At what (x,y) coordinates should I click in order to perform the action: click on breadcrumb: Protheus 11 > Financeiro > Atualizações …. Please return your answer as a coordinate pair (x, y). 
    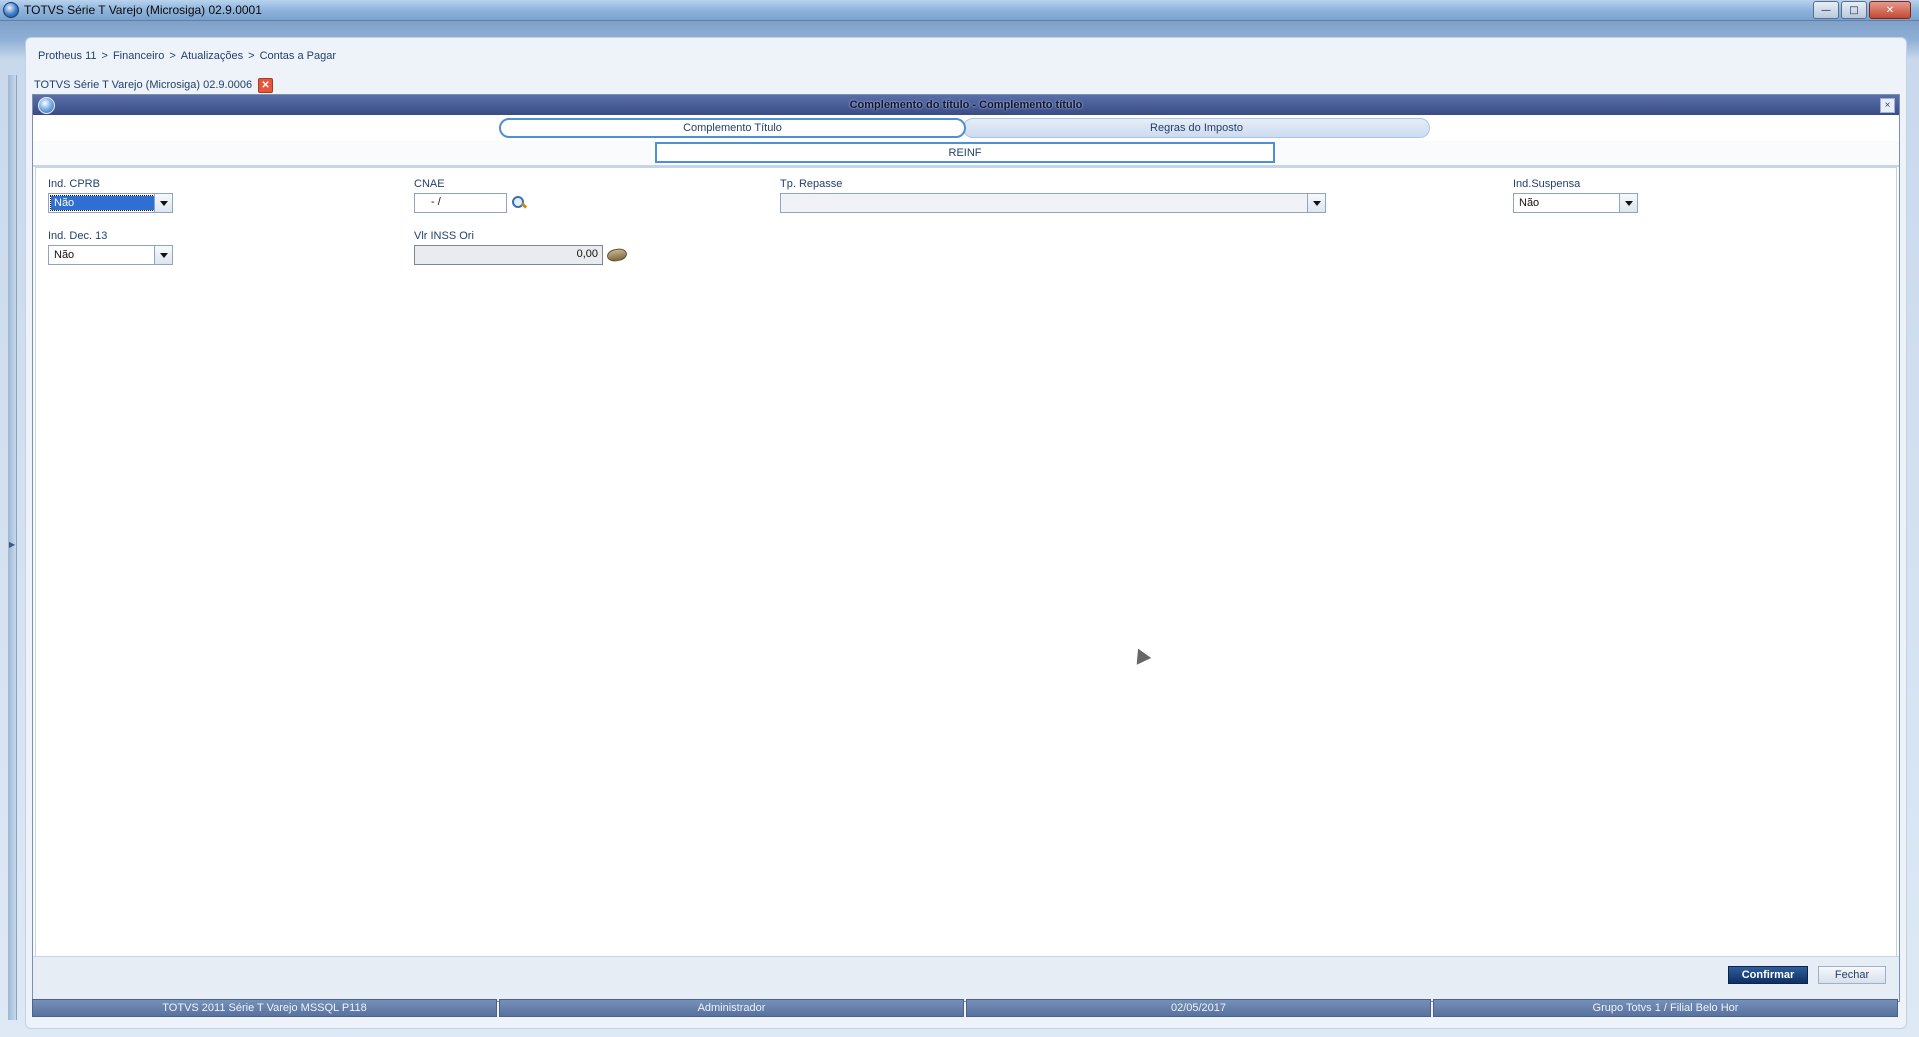
    Looking at the image, I should click on (187, 56).